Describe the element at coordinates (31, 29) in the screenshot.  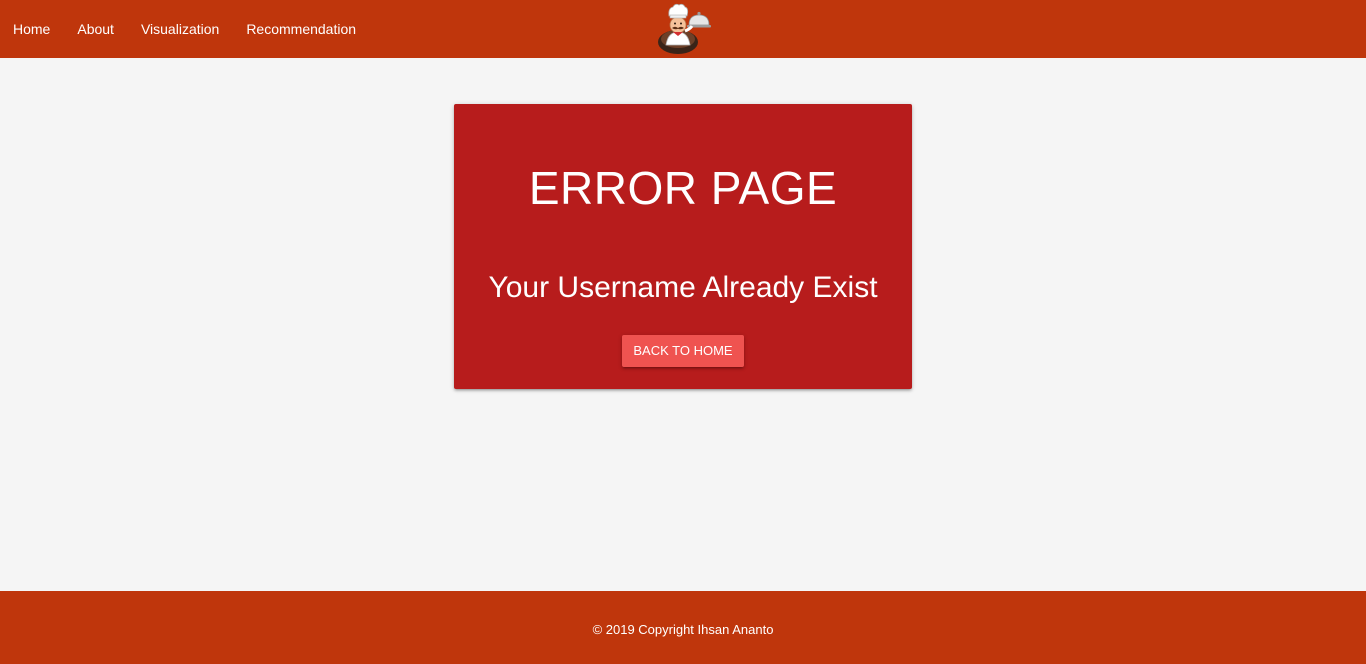
I see `nav-link-home: Home` at that location.